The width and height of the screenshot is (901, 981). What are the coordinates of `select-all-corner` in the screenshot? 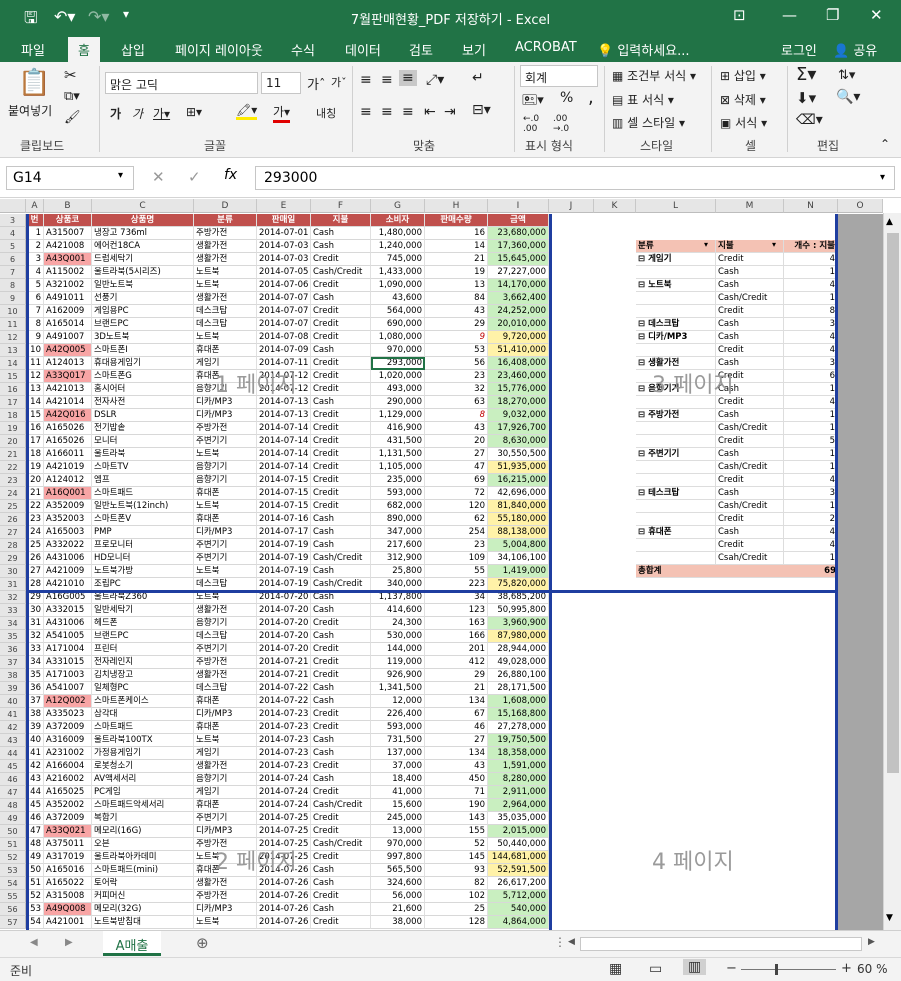 It's located at (13, 206).